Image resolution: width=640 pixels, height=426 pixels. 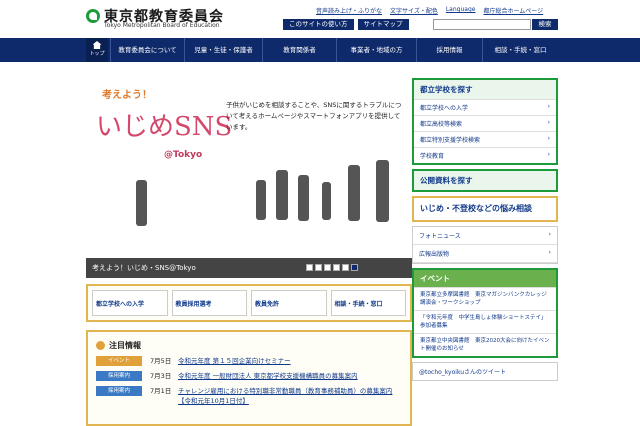 What do you see at coordinates (414, 10) in the screenshot?
I see `util-link-font-size: 文字サイズ・配色` at bounding box center [414, 10].